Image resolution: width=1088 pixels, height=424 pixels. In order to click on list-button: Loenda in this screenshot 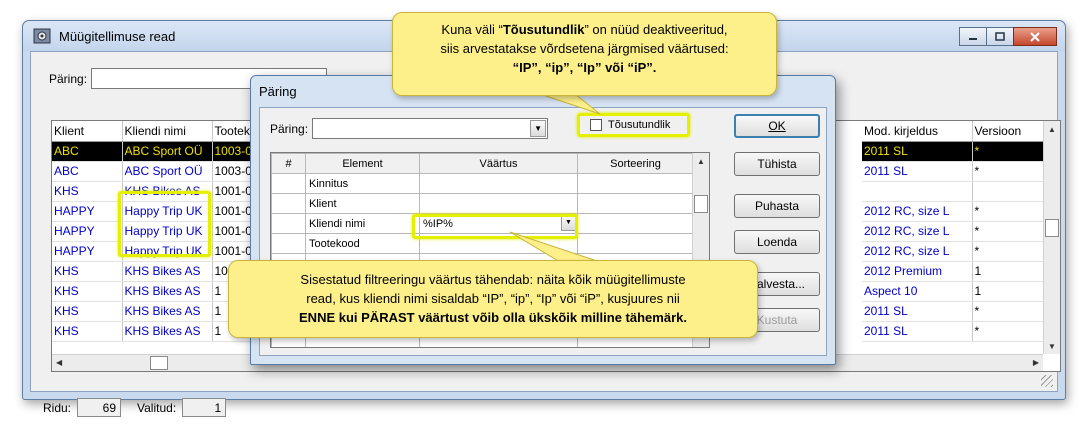, I will do `click(777, 242)`.